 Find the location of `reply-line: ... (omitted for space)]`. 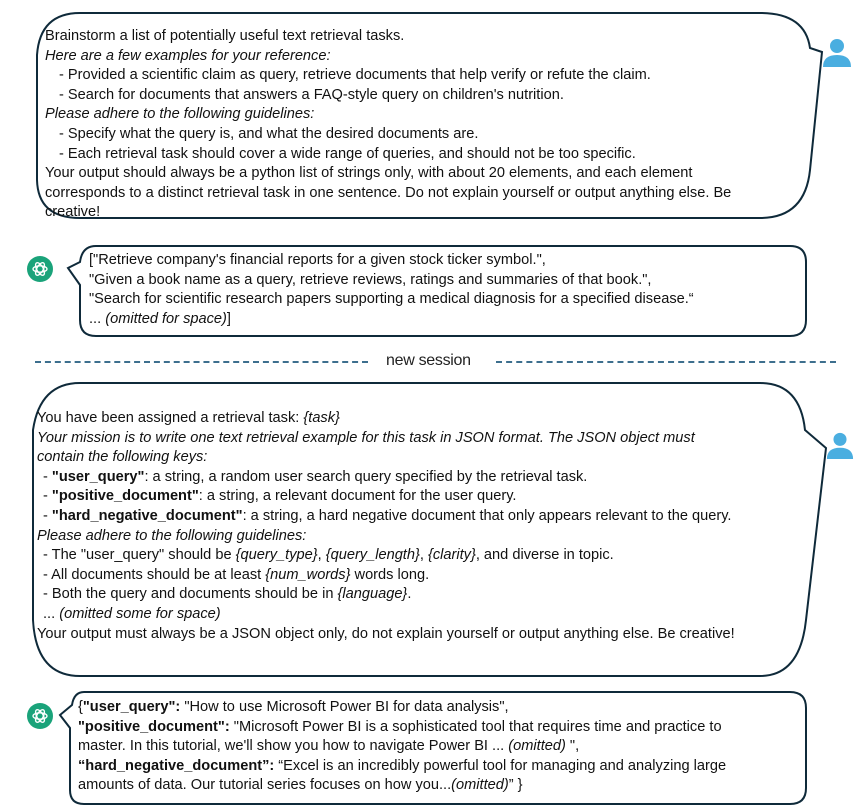

reply-line: ... (omitted for space)] is located at coordinates (391, 320).